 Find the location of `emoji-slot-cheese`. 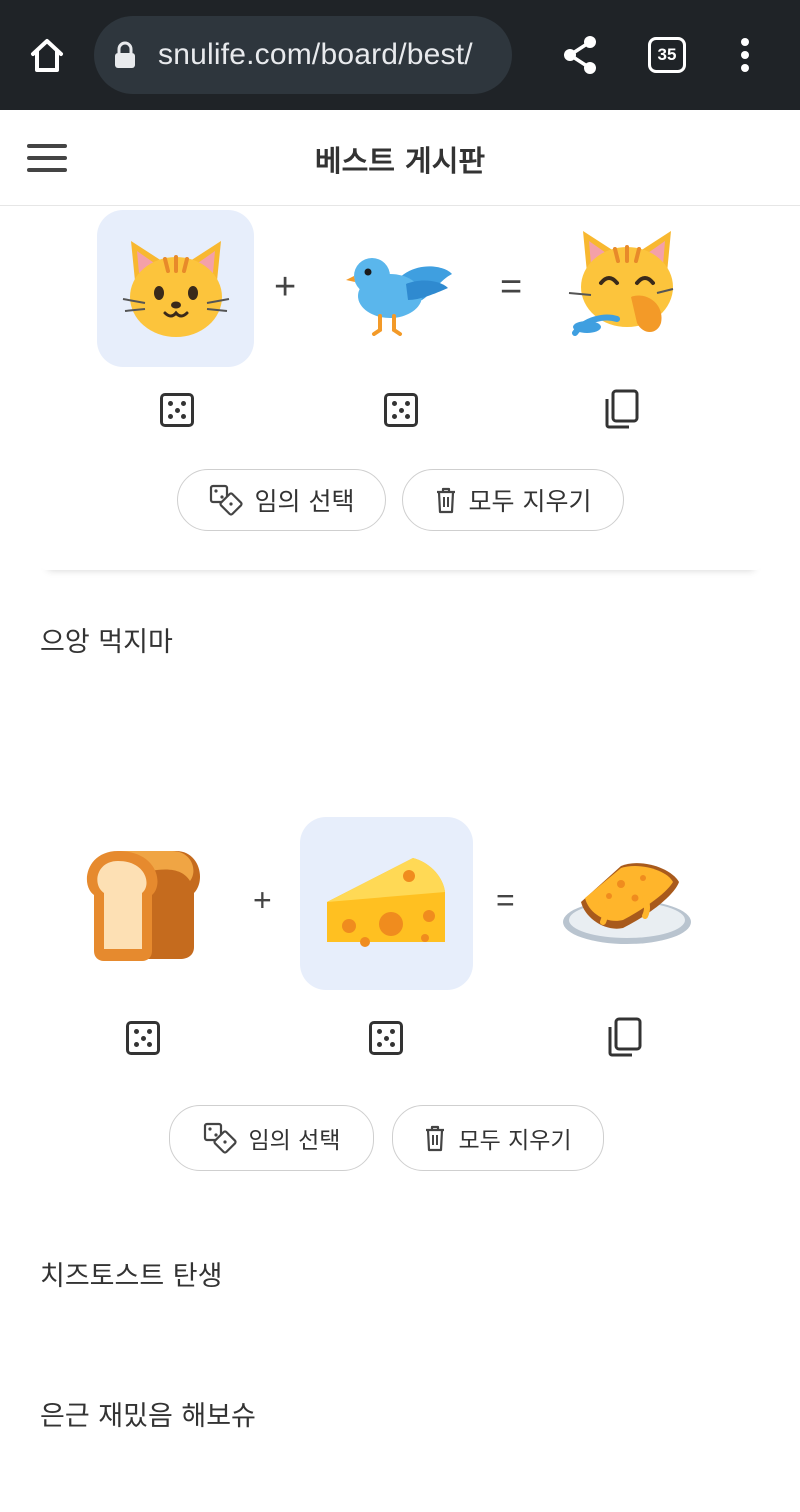

emoji-slot-cheese is located at coordinates (386, 903).